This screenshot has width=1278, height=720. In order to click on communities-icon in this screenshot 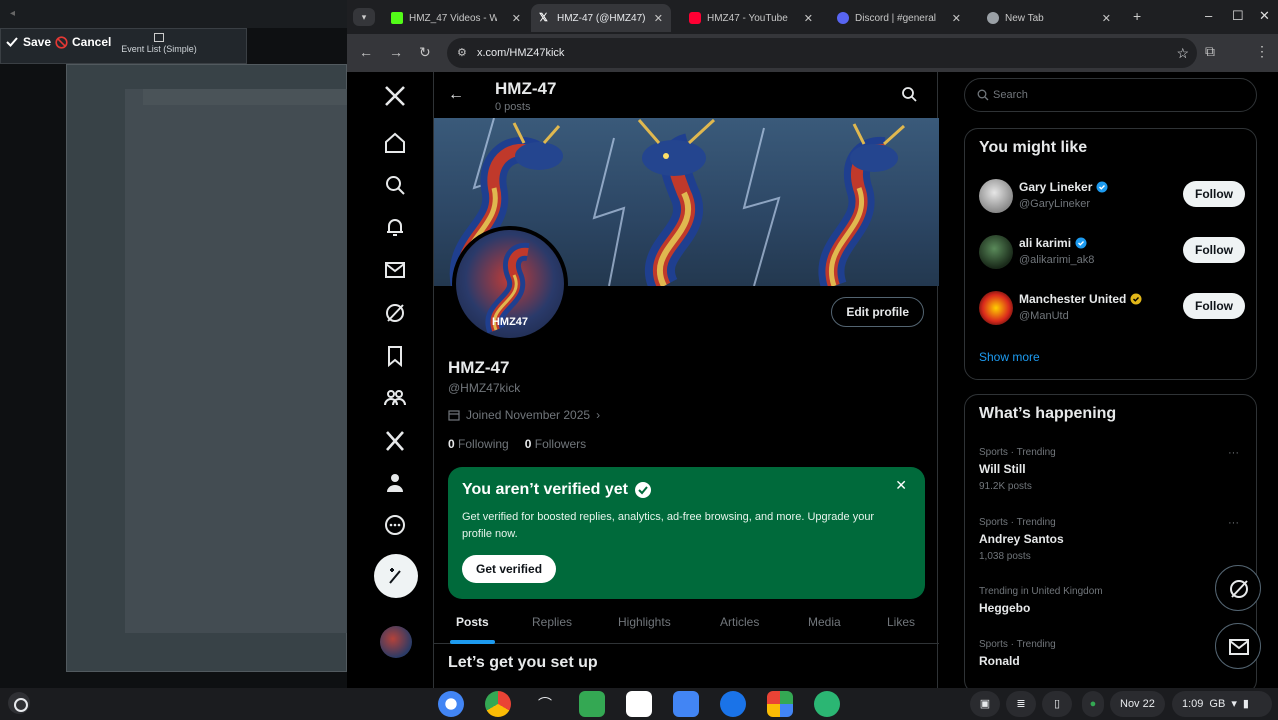, I will do `click(395, 398)`.